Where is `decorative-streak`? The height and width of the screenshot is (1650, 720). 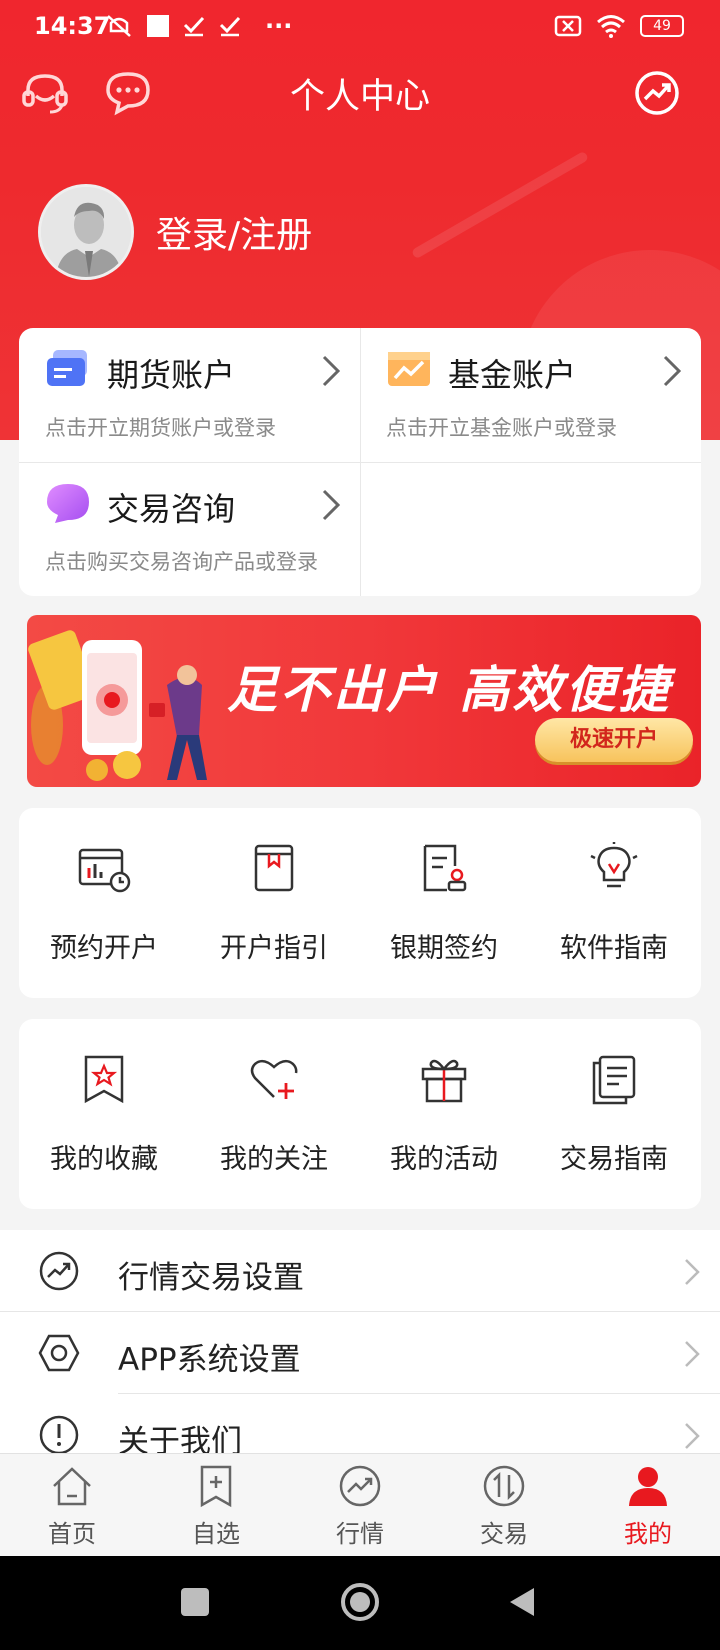
decorative-streak is located at coordinates (500, 205).